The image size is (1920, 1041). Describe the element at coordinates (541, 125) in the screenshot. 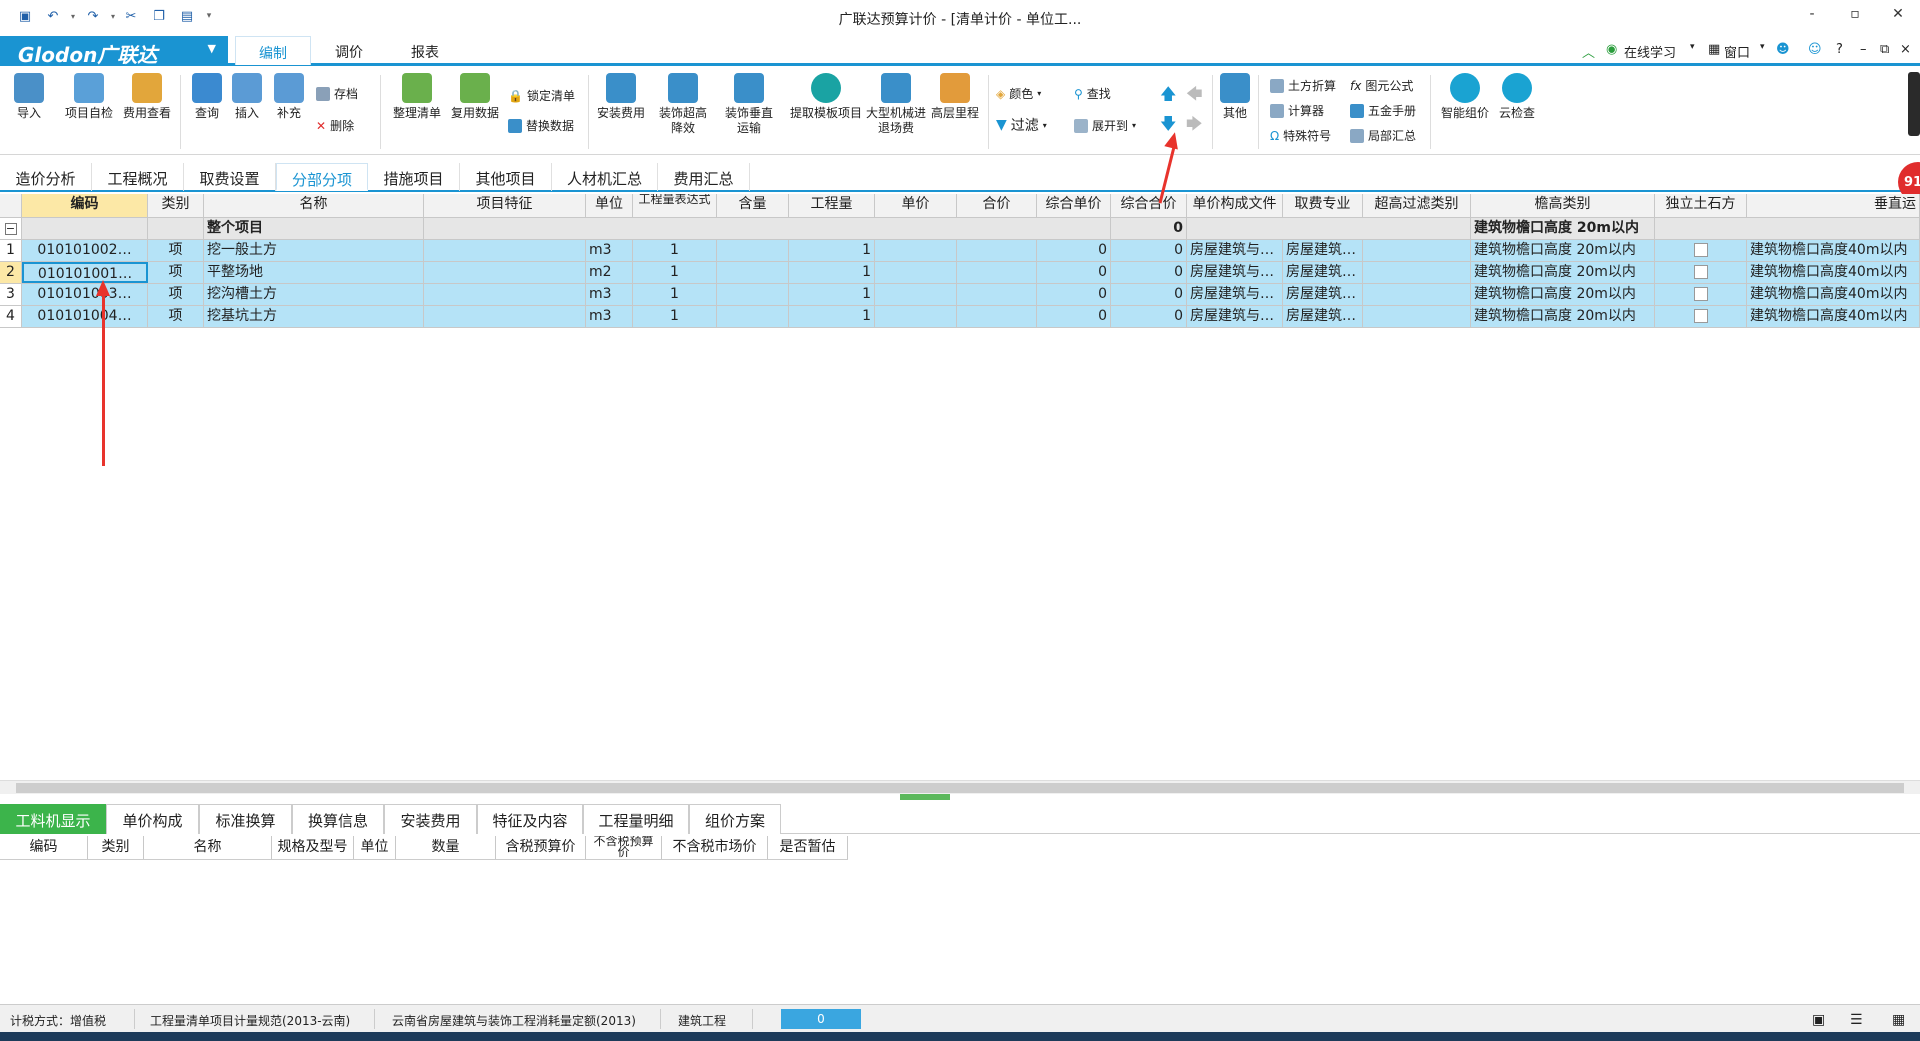

I see `replace-data-button: 替换数据` at that location.